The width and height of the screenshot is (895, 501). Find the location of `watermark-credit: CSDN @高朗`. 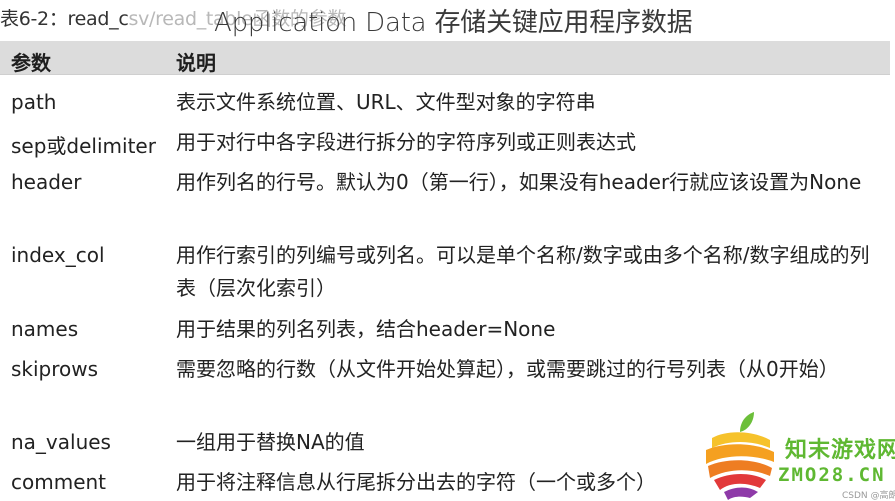

watermark-credit: CSDN @高朗 is located at coordinates (868, 496).